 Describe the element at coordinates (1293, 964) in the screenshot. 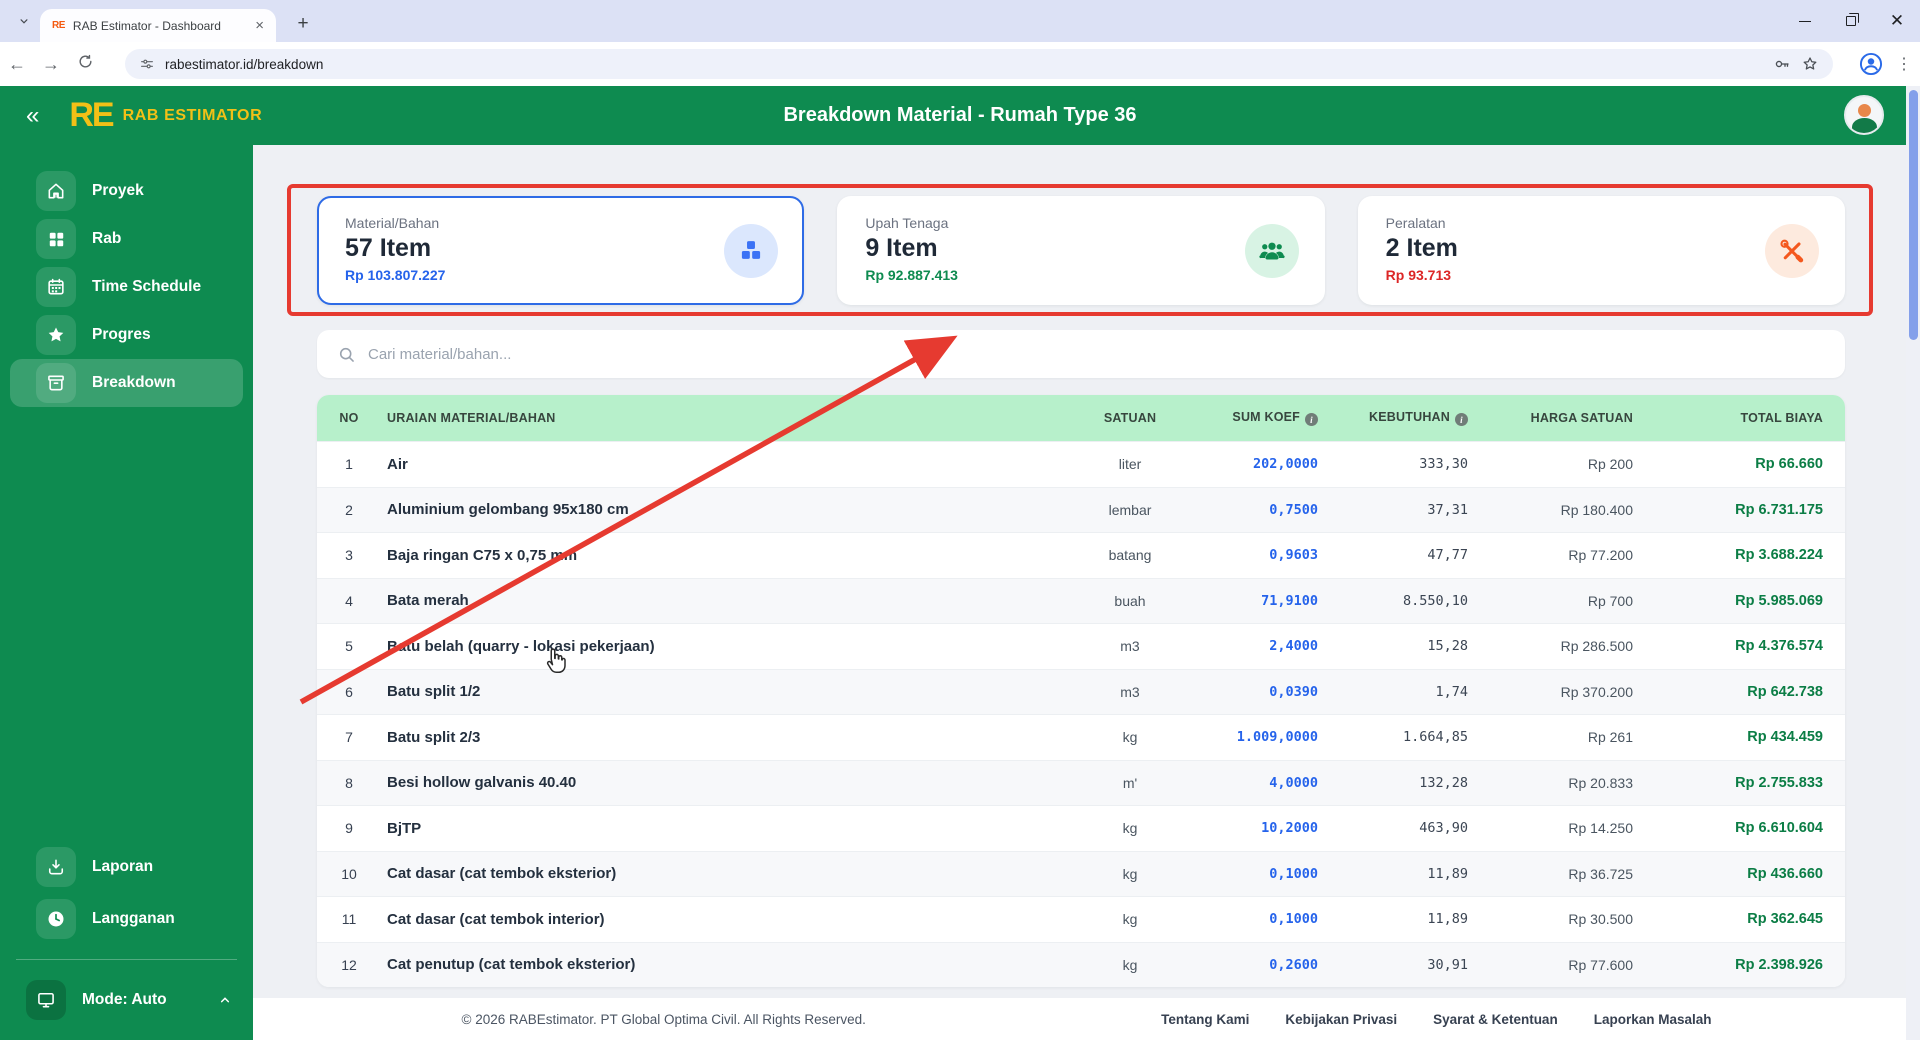

I see `cell-sum-koef: 0,2600` at that location.